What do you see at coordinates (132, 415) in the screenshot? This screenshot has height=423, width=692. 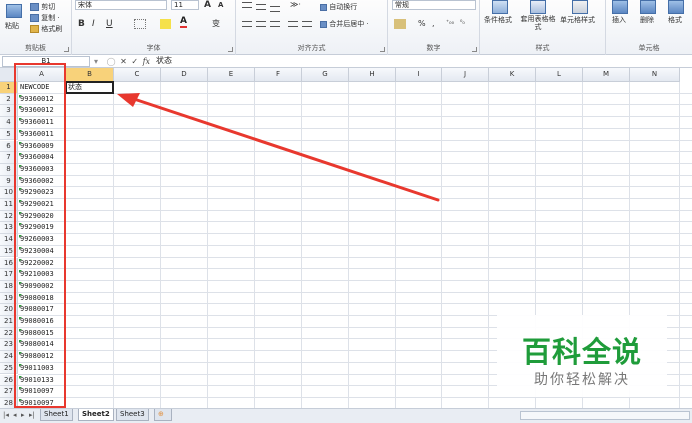 I see `sheet-tab-3: Sheet3` at bounding box center [132, 415].